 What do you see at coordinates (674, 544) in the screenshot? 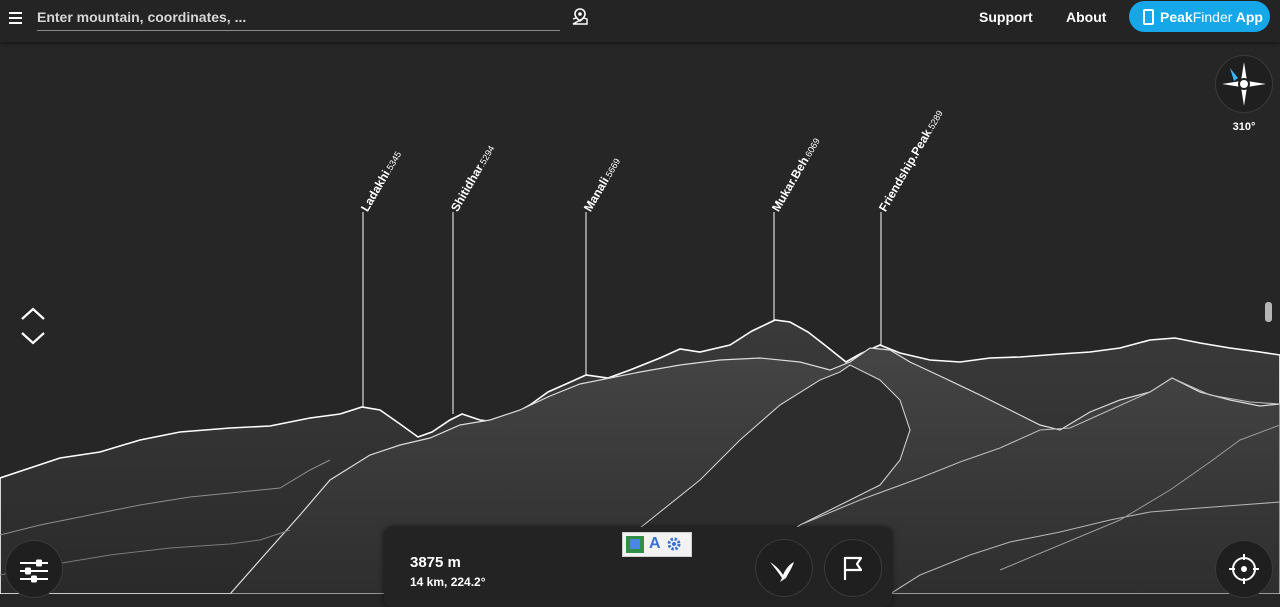
I see `gear-icon` at bounding box center [674, 544].